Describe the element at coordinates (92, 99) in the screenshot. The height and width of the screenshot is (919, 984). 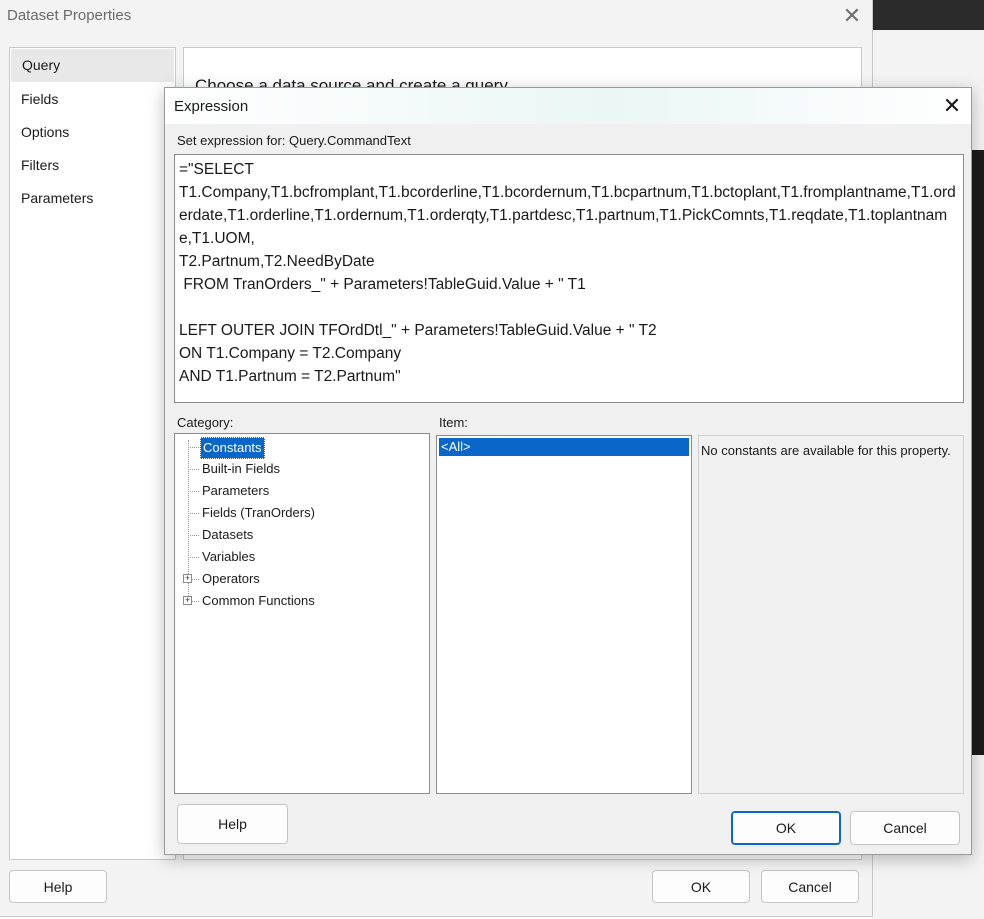
I see `nav-item-fields: Fields` at that location.